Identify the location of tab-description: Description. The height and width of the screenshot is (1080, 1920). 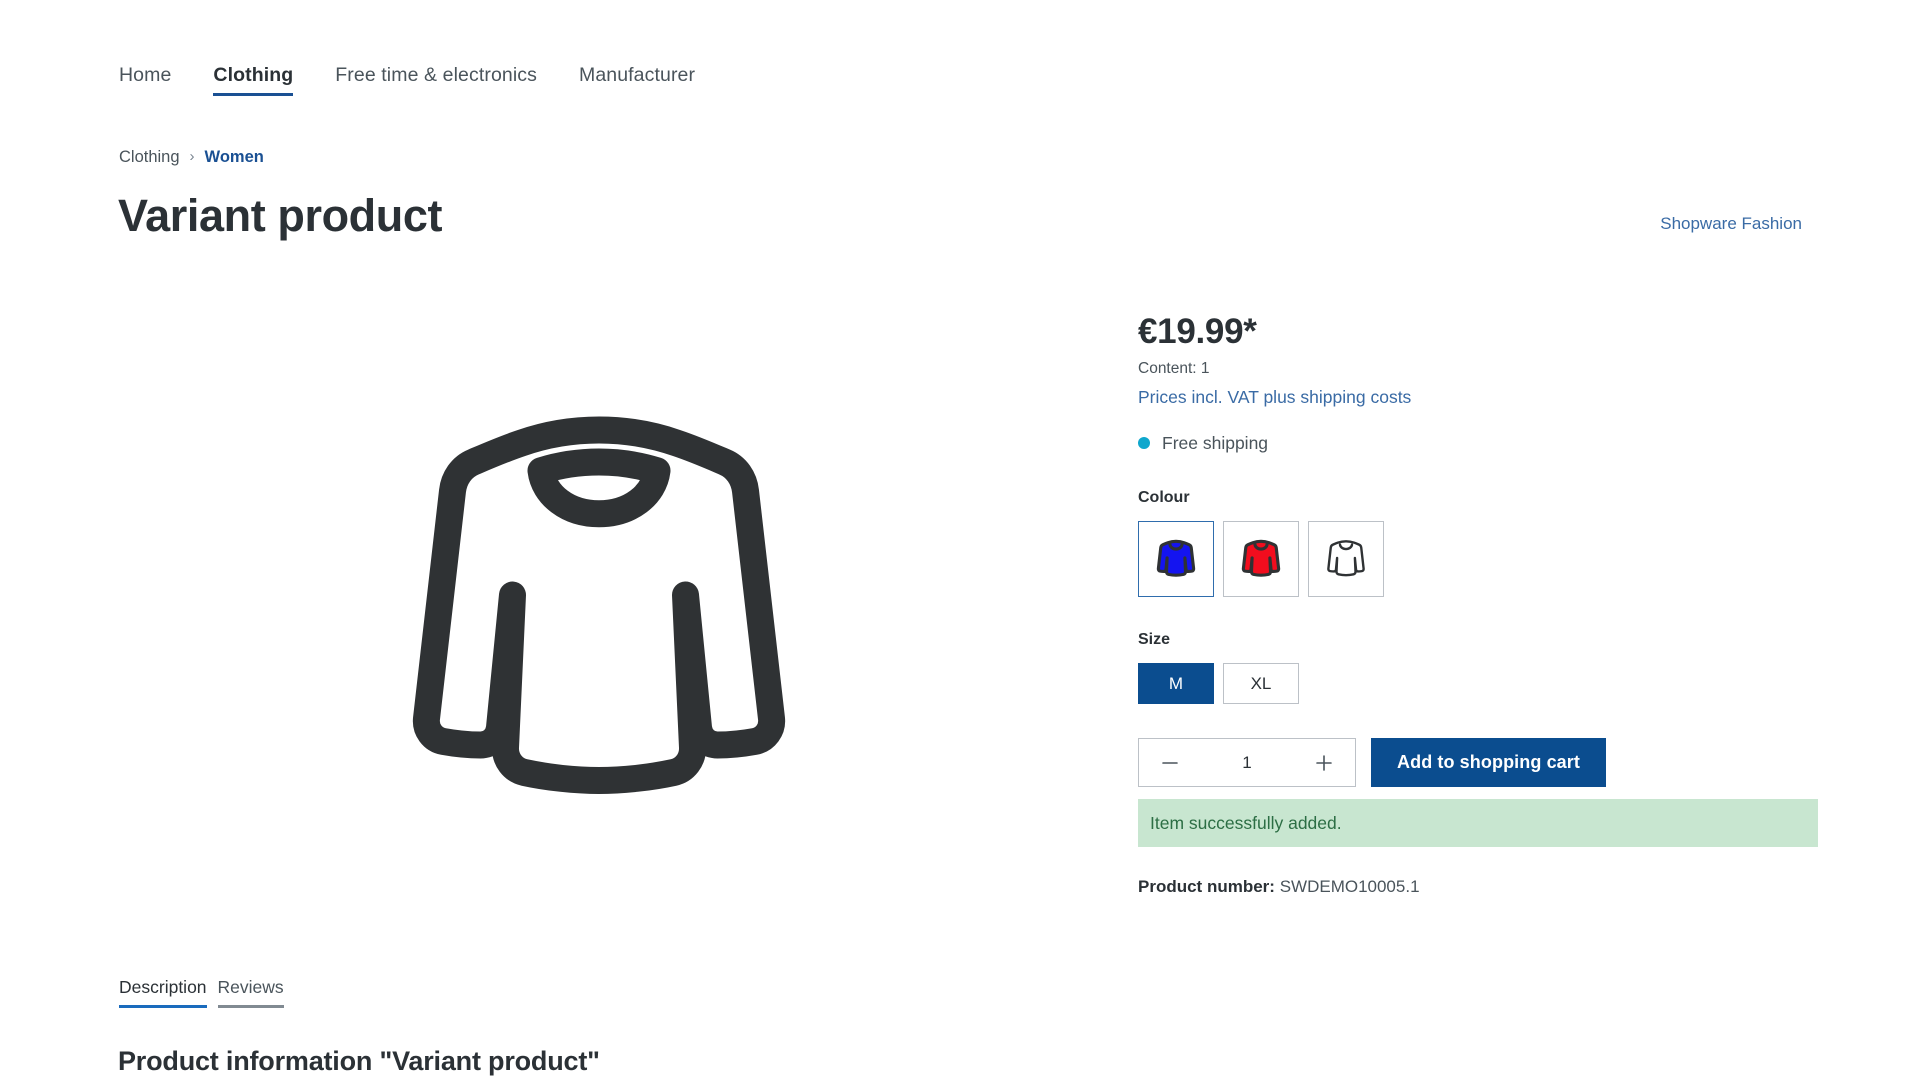
(163, 991).